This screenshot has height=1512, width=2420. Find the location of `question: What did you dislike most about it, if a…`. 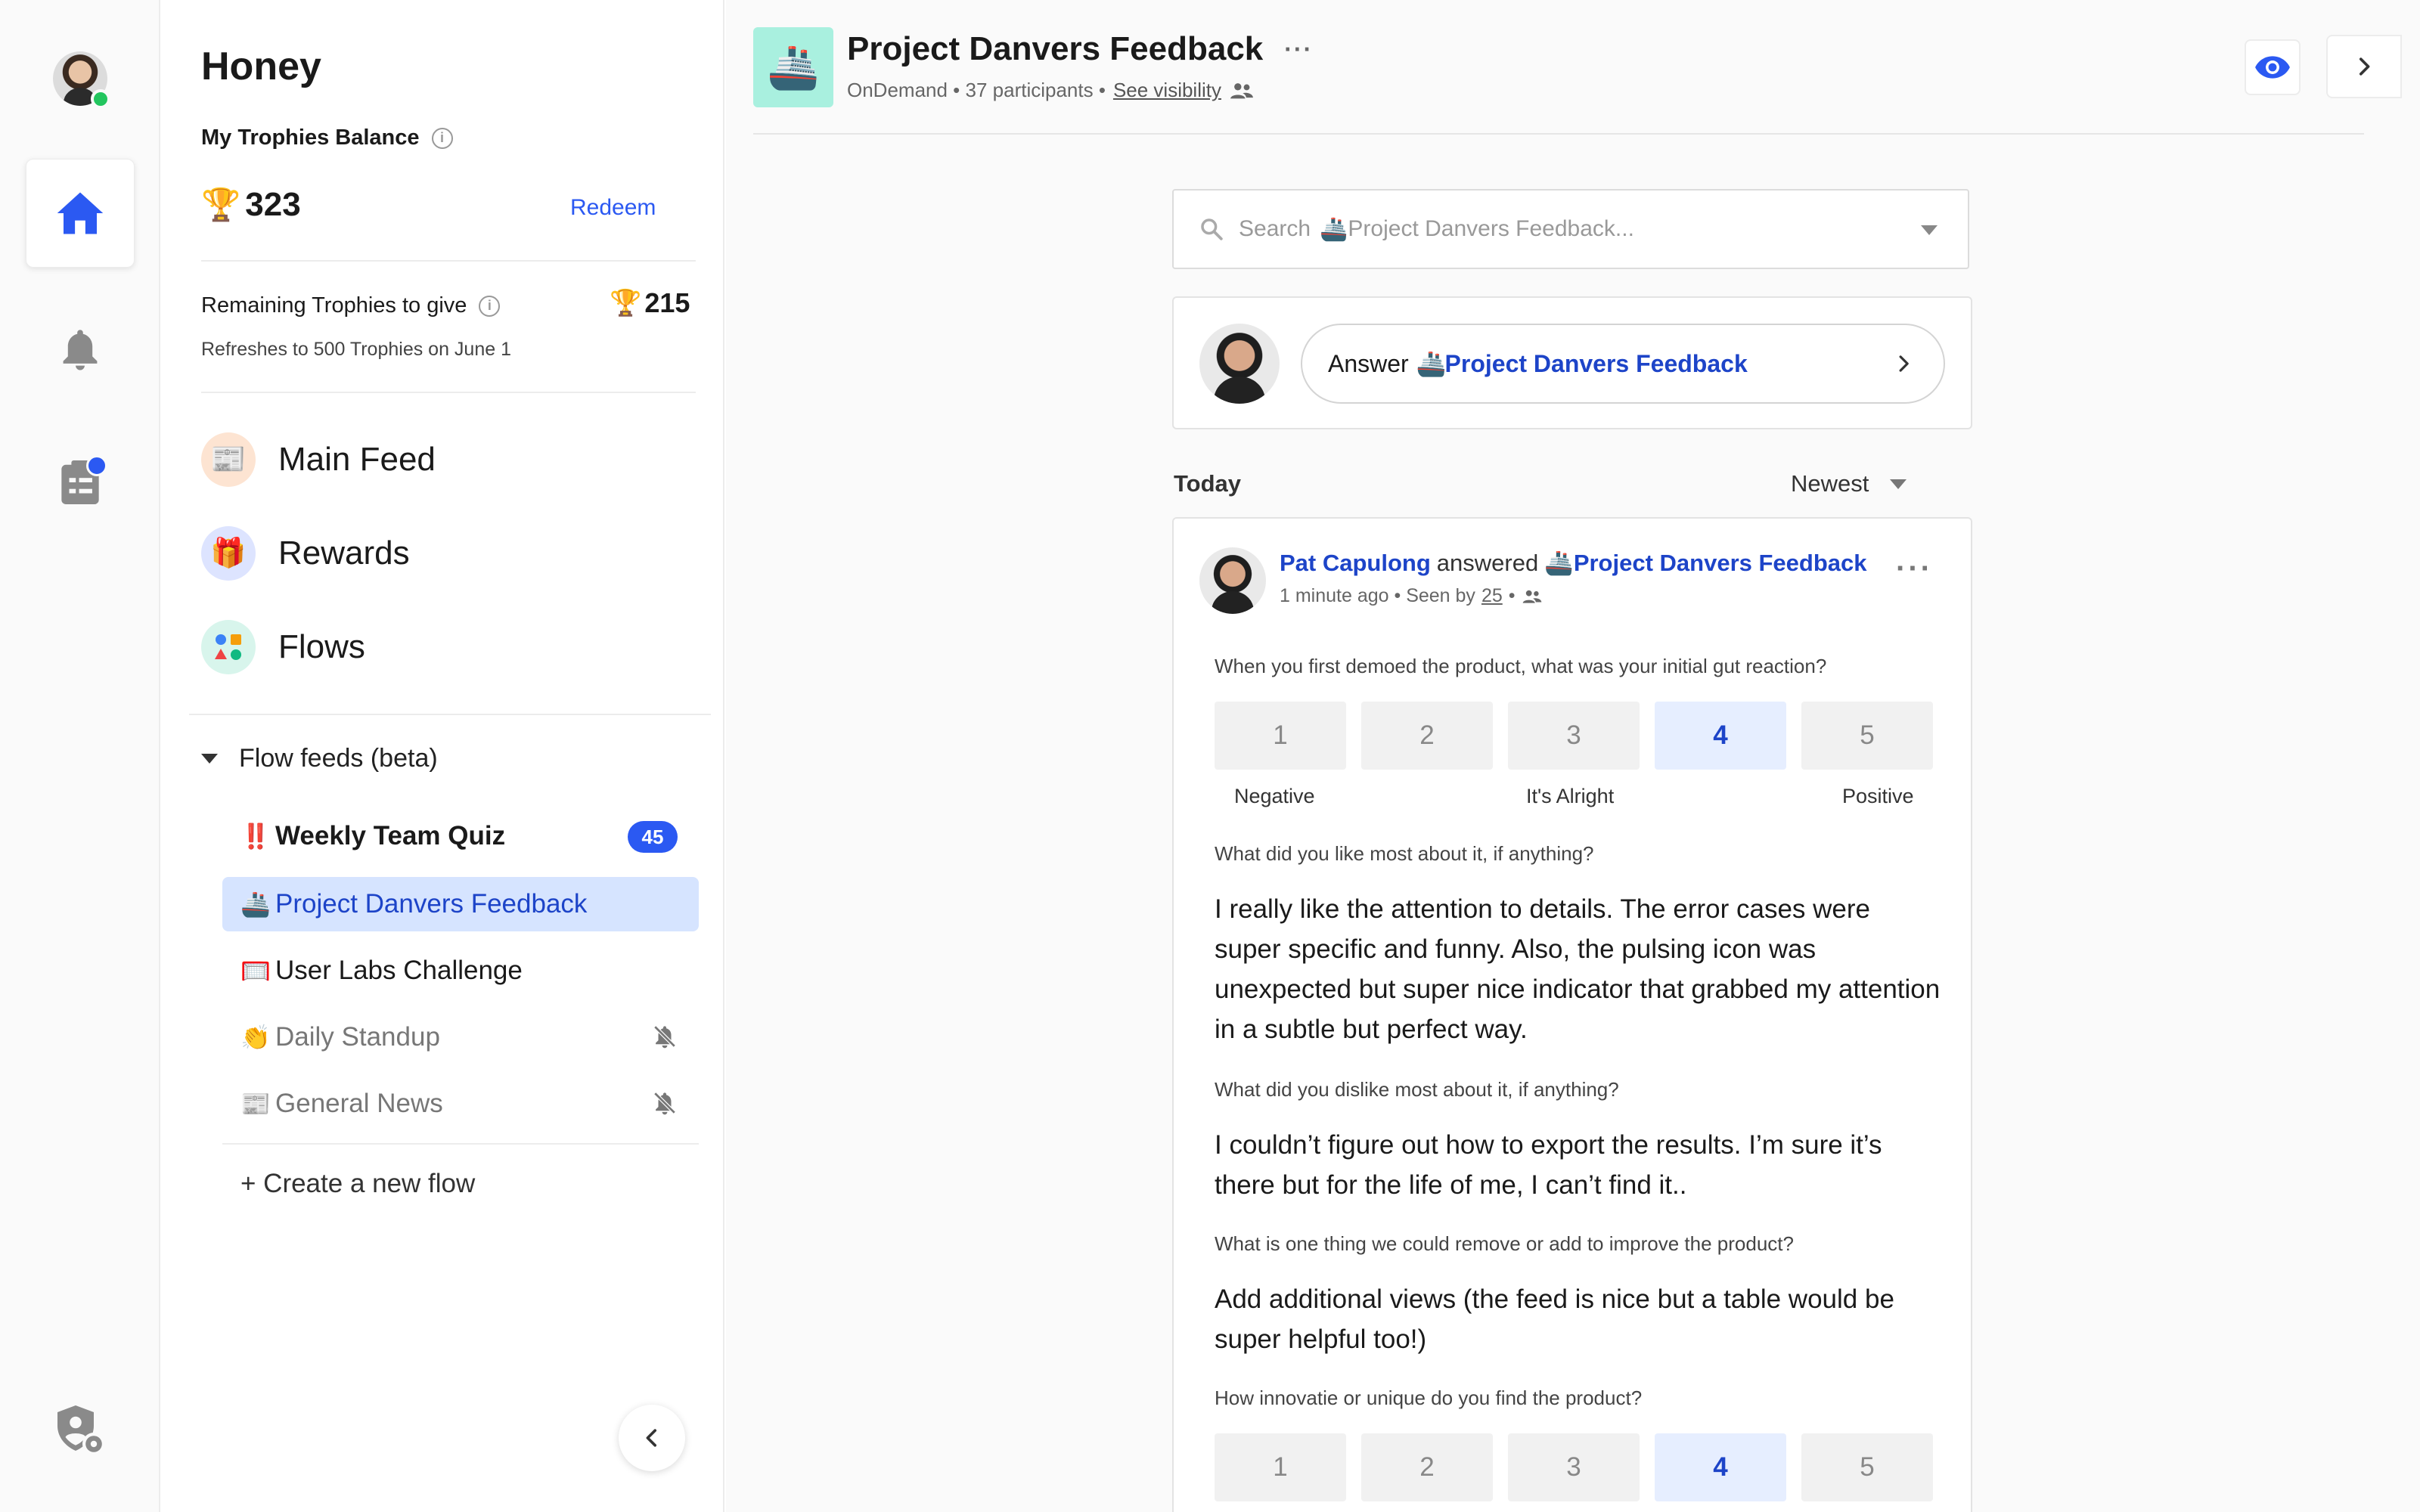

question: What did you dislike most about it, if a… is located at coordinates (1417, 1089).